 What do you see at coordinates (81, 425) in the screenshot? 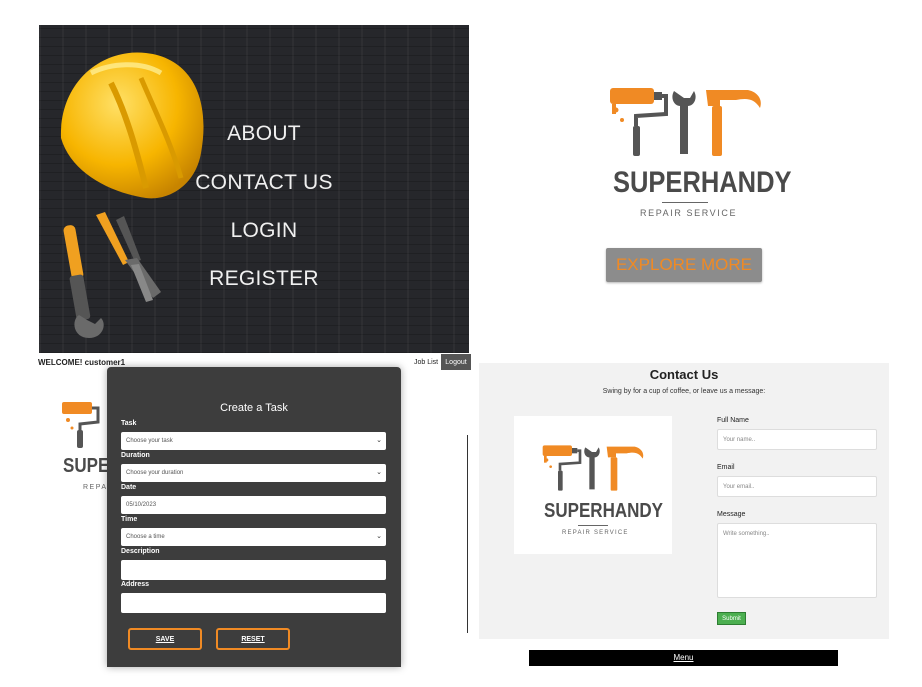
I see `paint-roller-icon` at bounding box center [81, 425].